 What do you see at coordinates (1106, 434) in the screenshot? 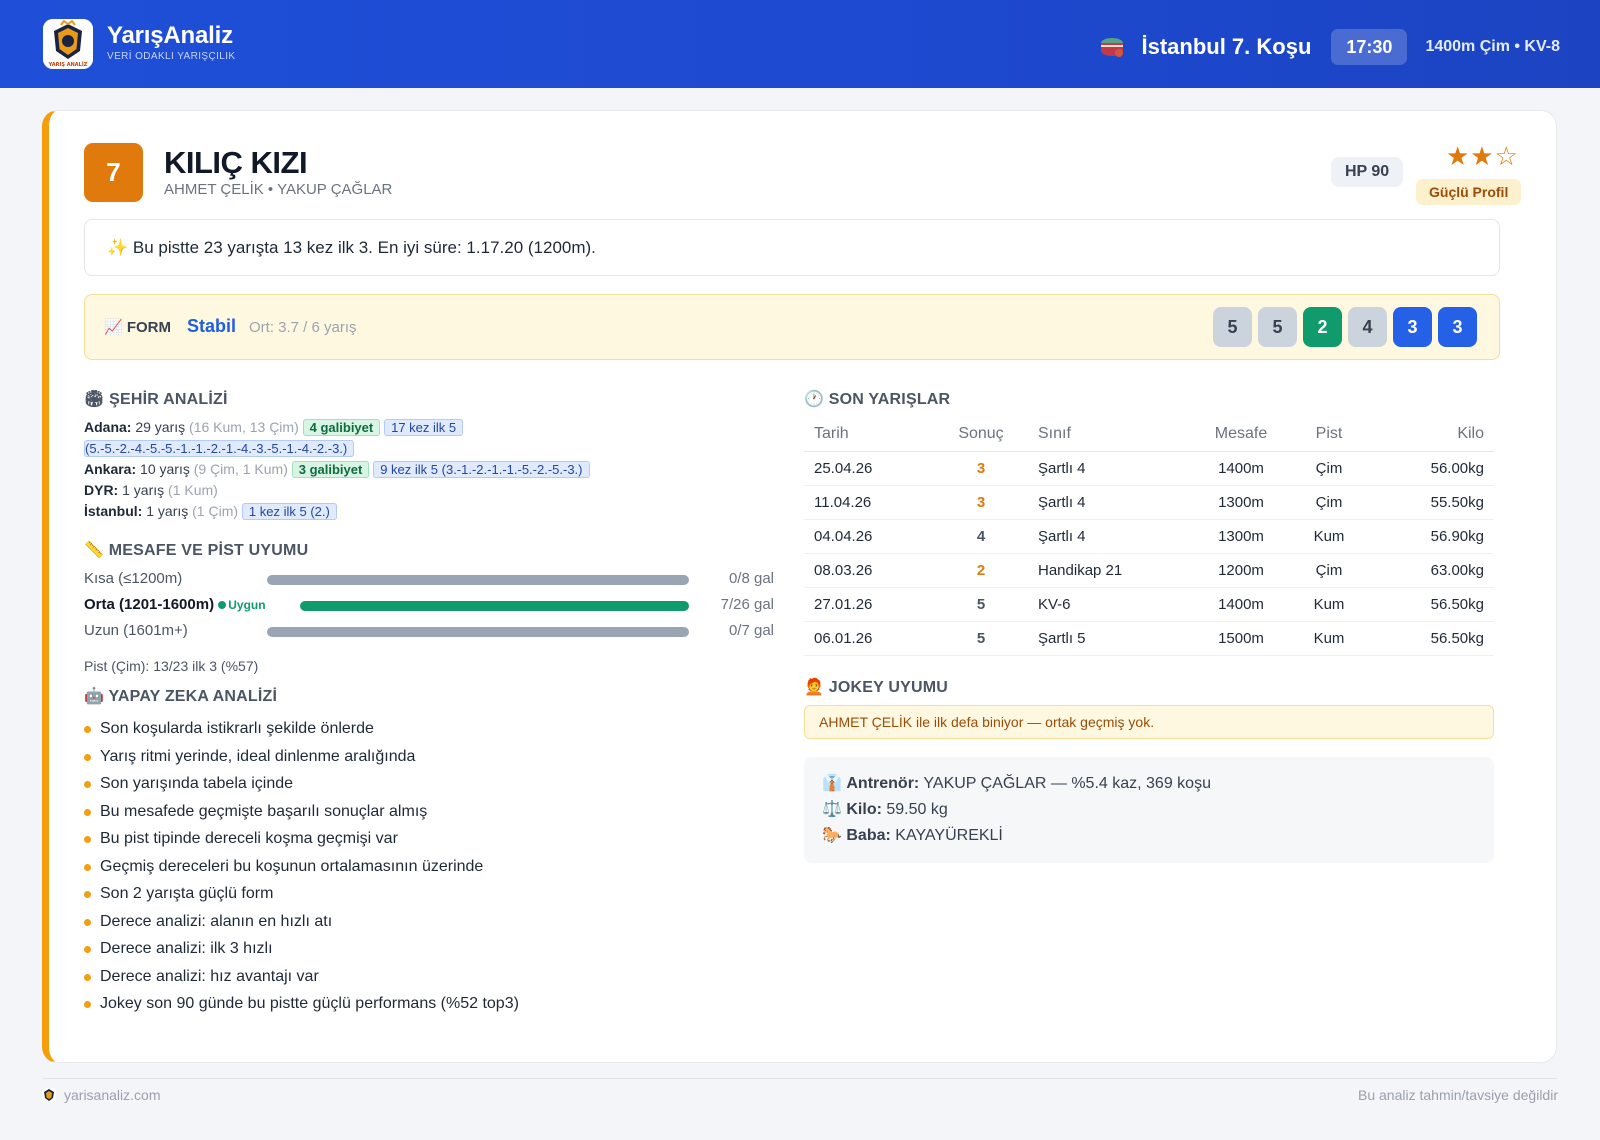
I see `column-header: Sınıf` at bounding box center [1106, 434].